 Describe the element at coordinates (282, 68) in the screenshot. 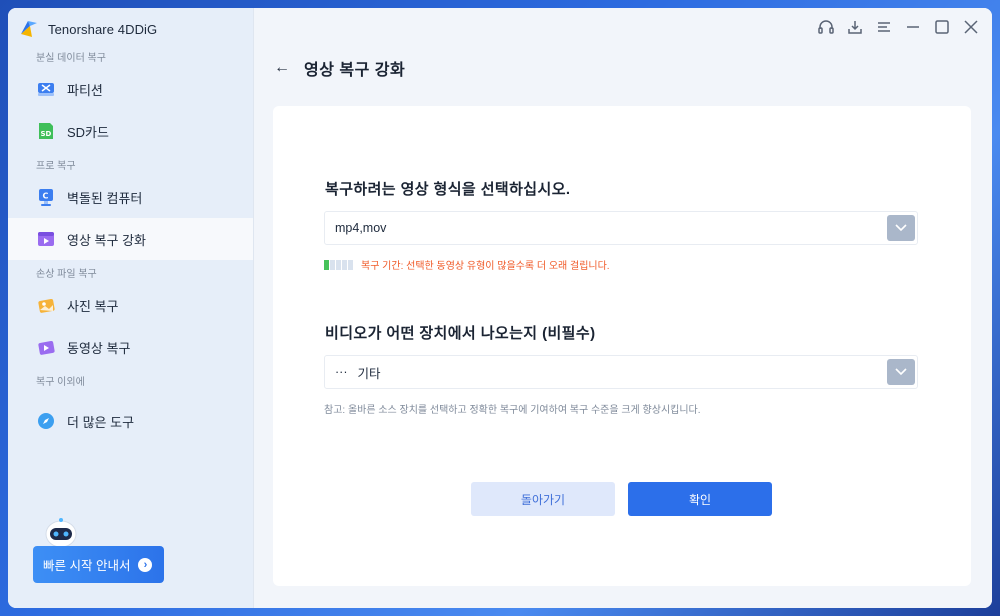

I see `back-arrow-icon: ←` at that location.